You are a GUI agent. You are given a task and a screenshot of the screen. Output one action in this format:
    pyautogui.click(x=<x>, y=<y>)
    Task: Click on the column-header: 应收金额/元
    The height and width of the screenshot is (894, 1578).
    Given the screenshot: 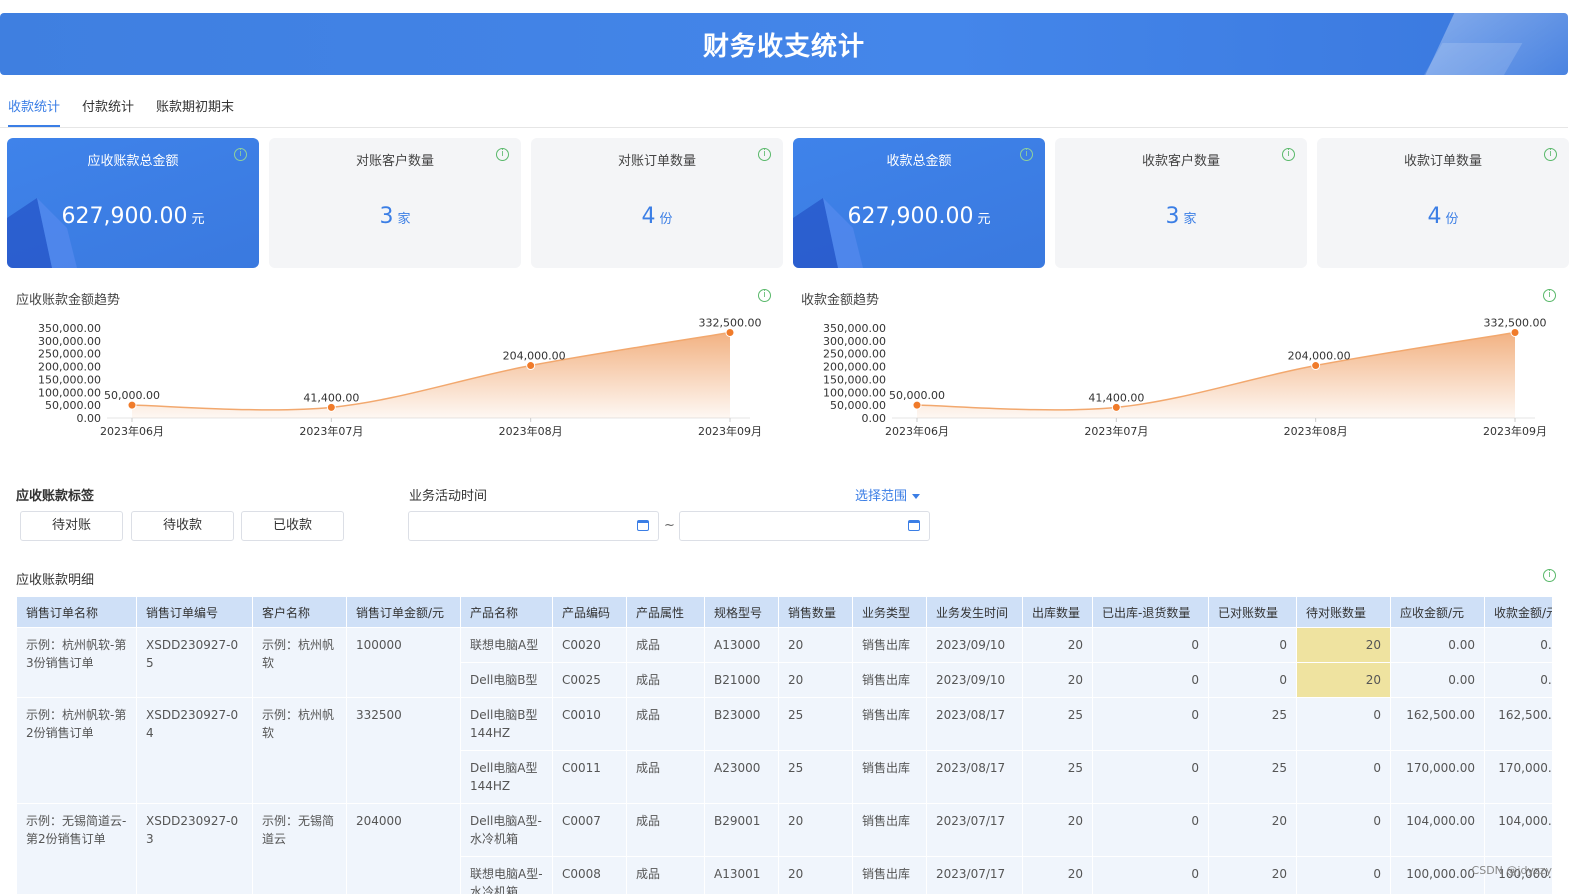 What is the action you would take?
    pyautogui.click(x=1437, y=612)
    